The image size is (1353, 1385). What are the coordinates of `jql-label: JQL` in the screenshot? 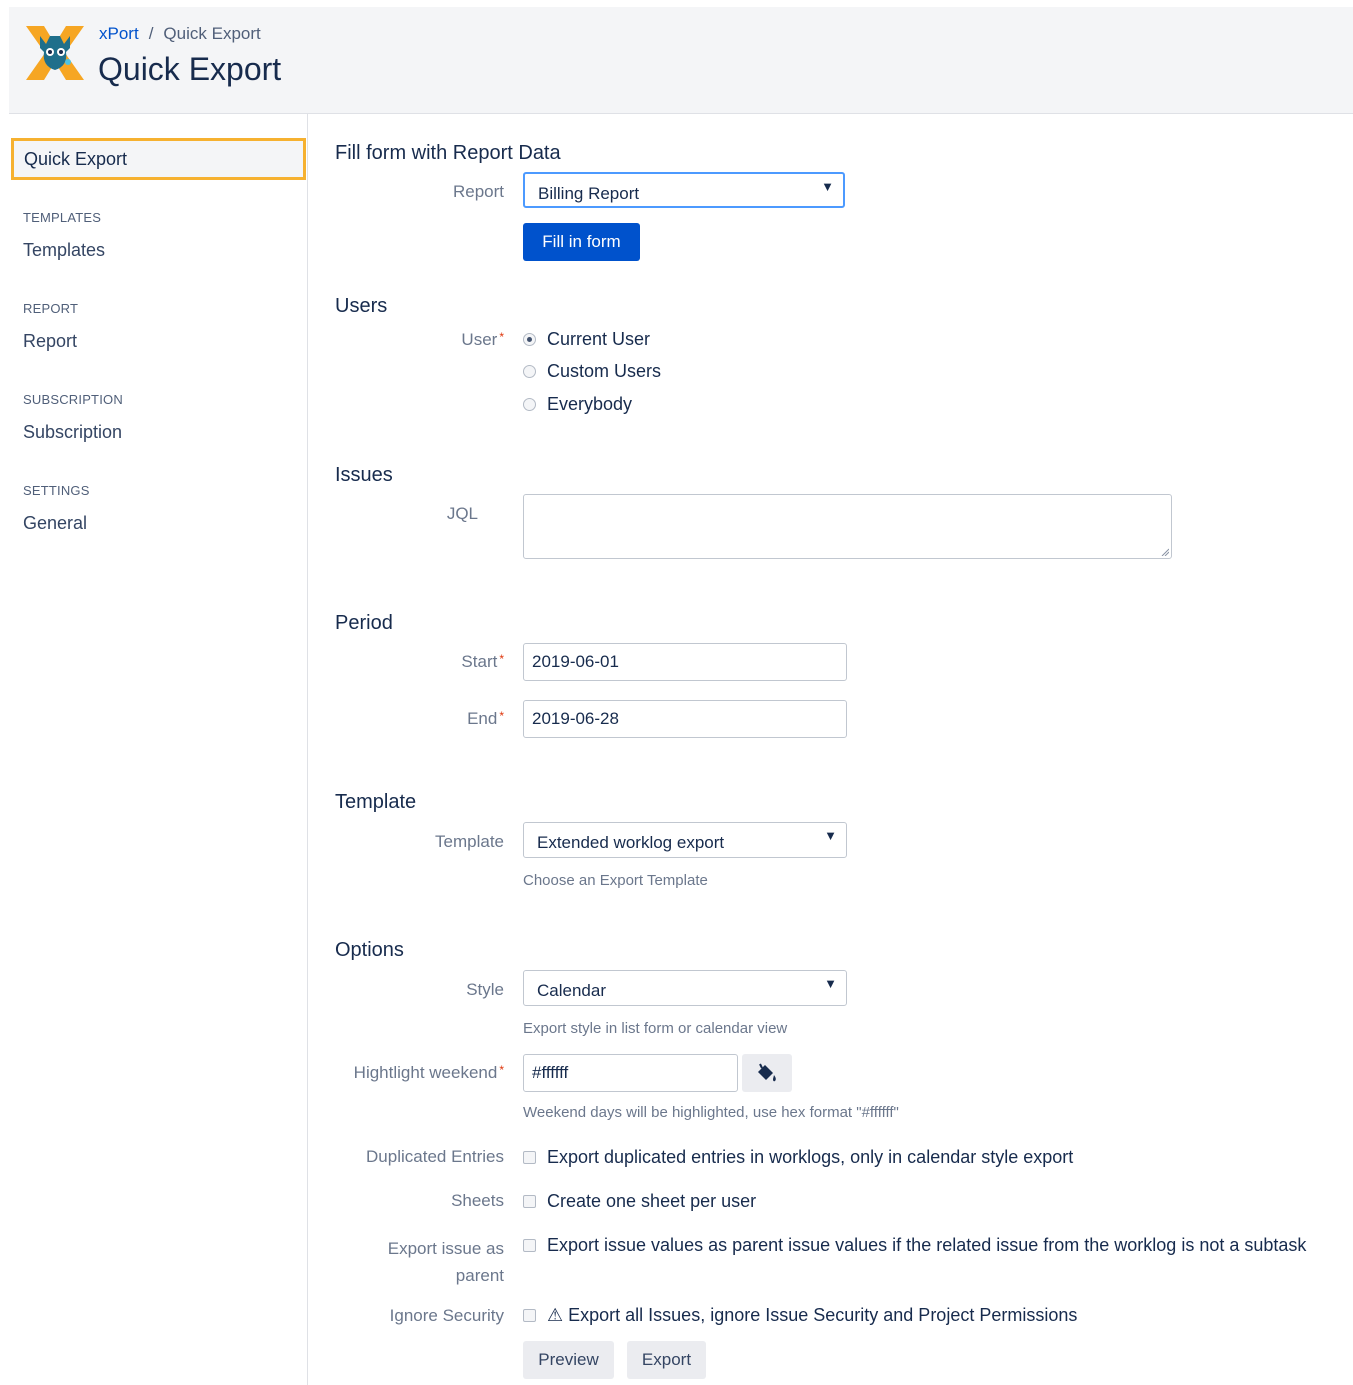 It's located at (462, 513).